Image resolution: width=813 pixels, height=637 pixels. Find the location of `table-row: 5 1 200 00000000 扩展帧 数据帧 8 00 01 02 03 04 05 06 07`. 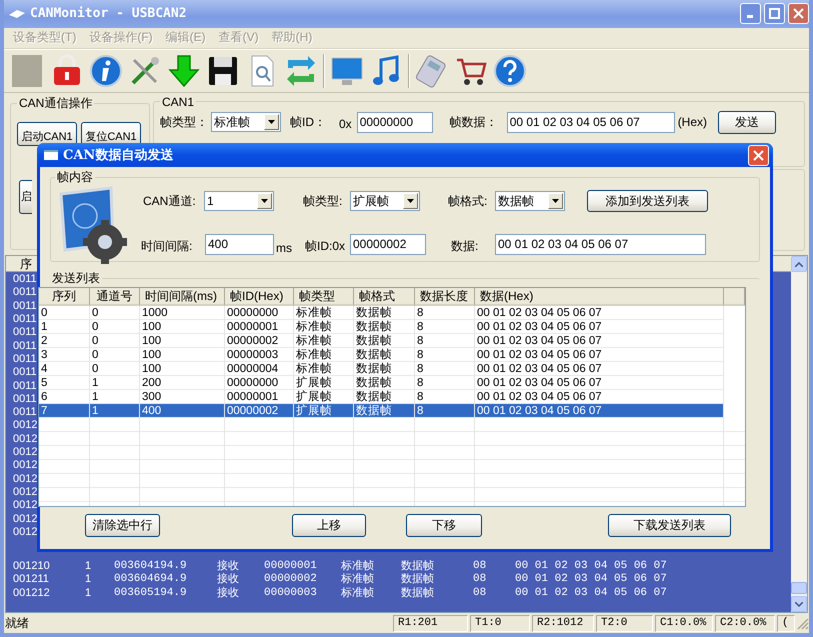

table-row: 5 1 200 00000000 扩展帧 数据帧 8 00 01 02 03 04 05 06 07 is located at coordinates (392, 383).